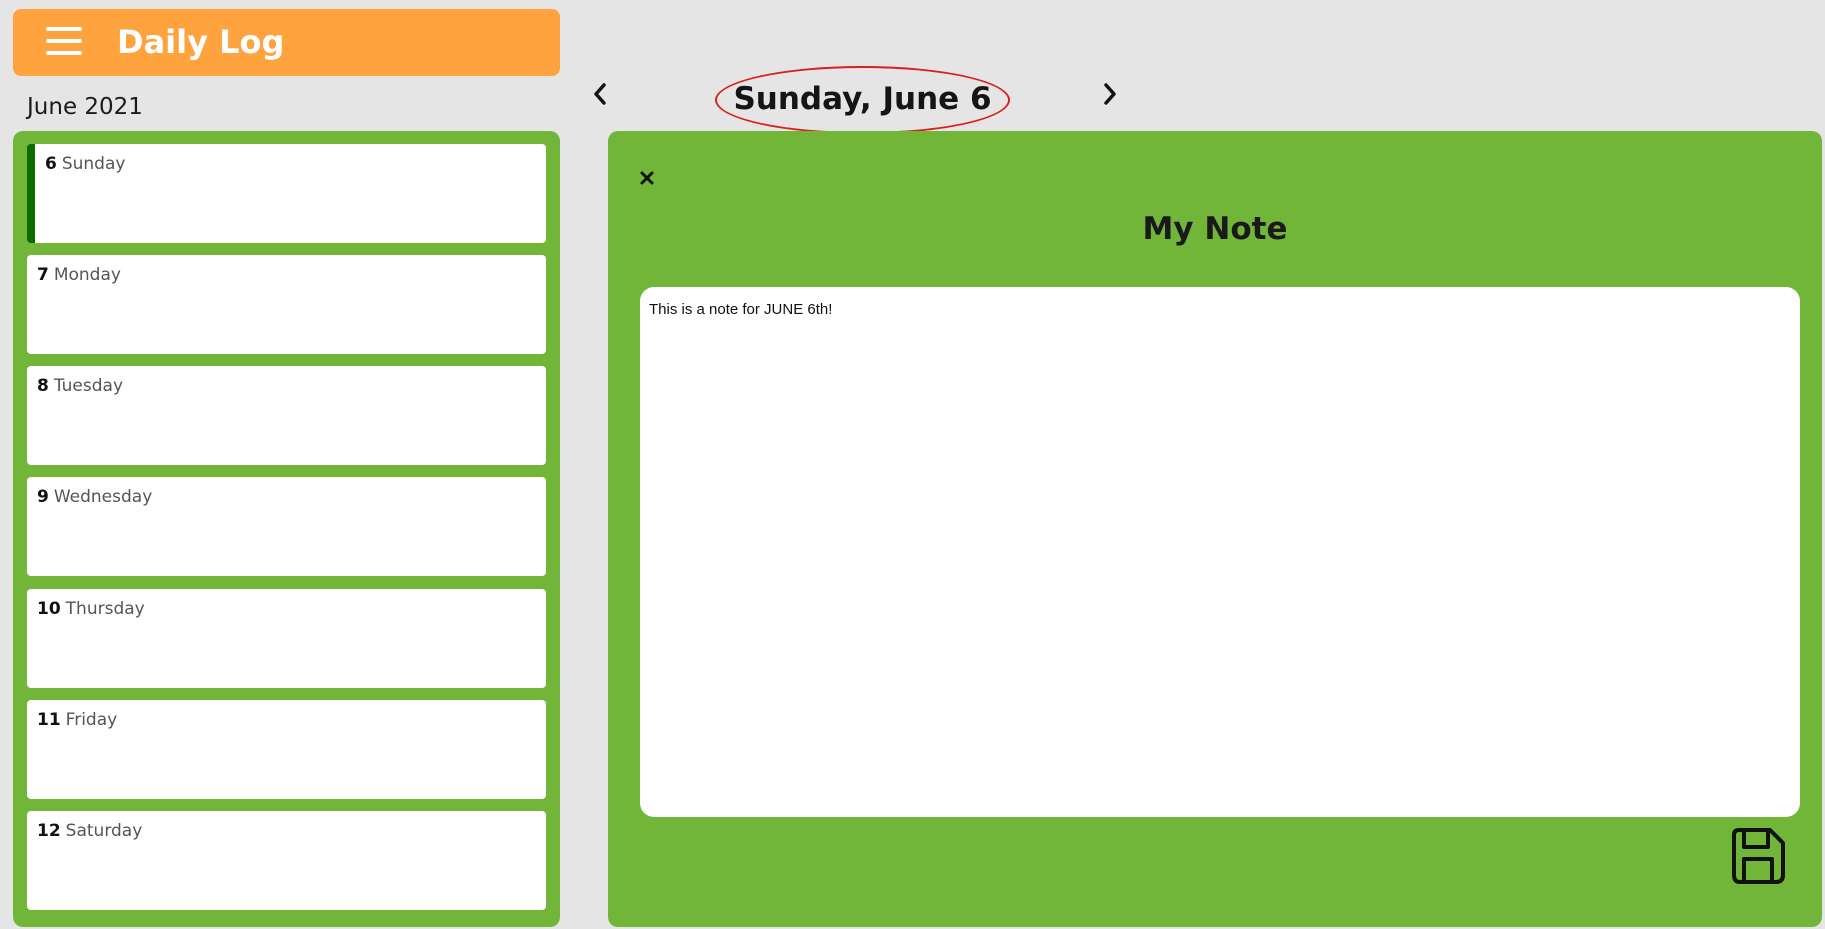 Image resolution: width=1825 pixels, height=929 pixels. I want to click on day-card-label: 9 Wednesday, so click(94, 497).